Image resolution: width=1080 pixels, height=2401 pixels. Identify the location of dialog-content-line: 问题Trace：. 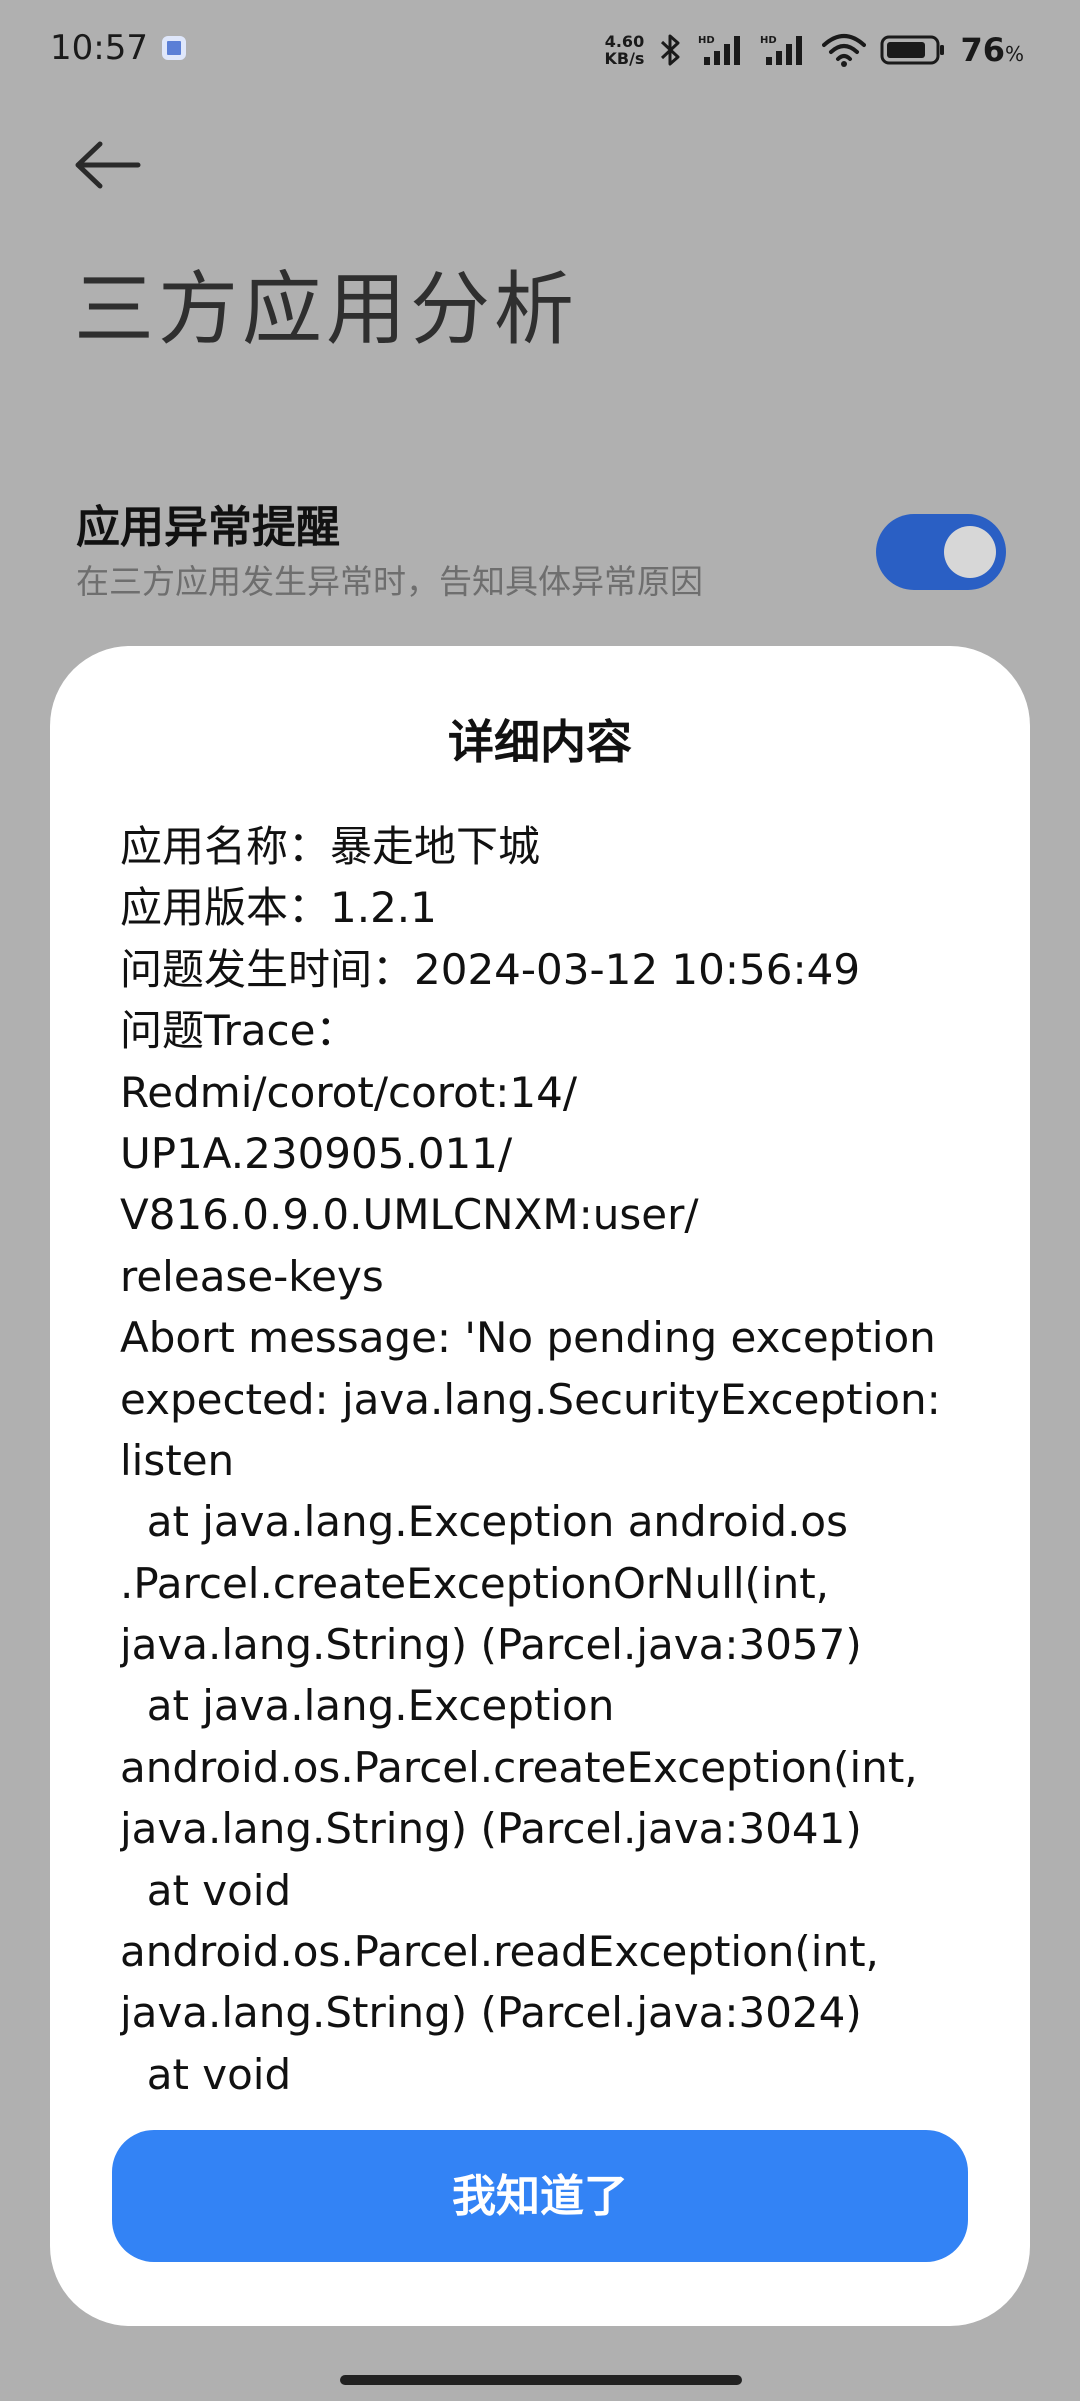
(239, 1031).